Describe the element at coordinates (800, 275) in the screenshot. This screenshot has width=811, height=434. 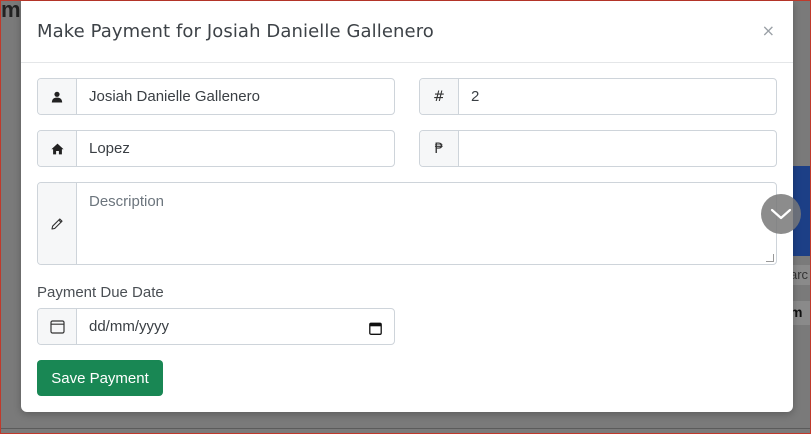
I see `background-text-fragment: arc` at that location.